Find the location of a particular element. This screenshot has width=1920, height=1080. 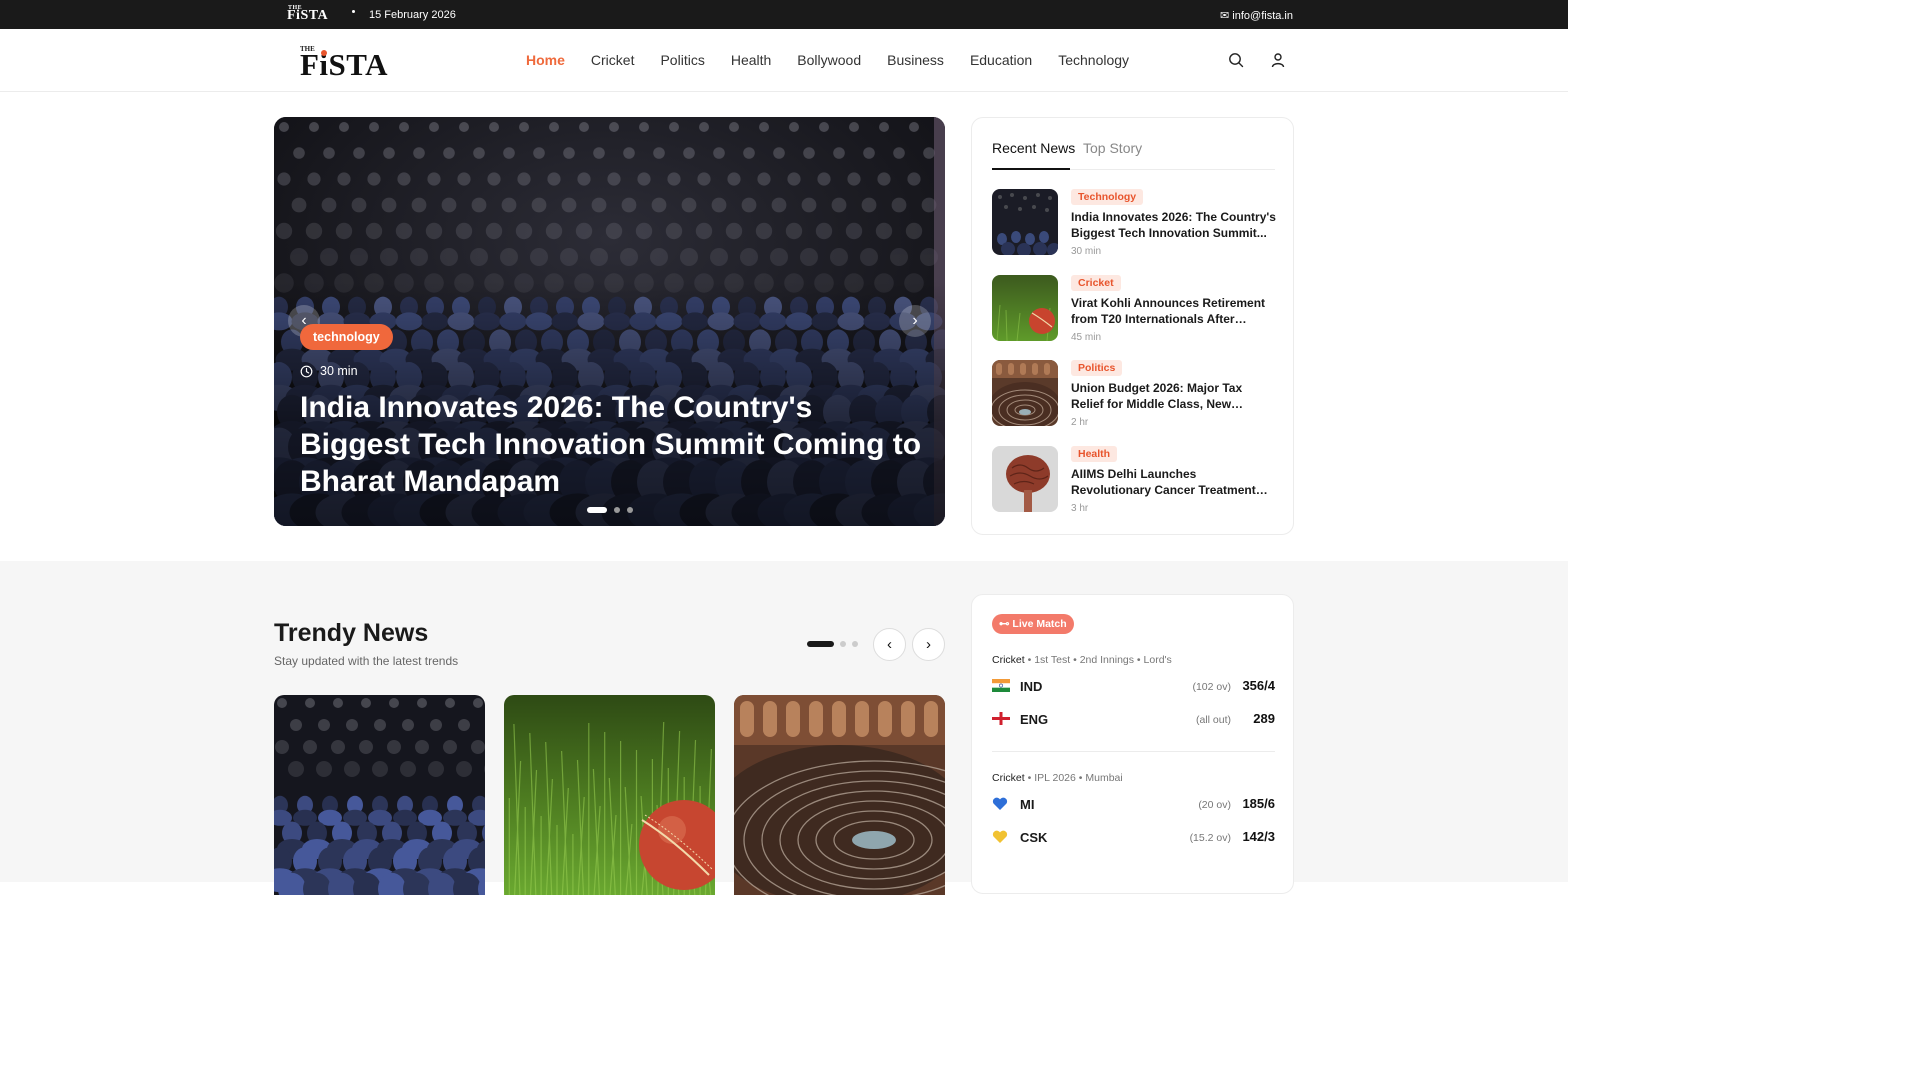

topbar-logo: THE FiSTA is located at coordinates (307, 14).